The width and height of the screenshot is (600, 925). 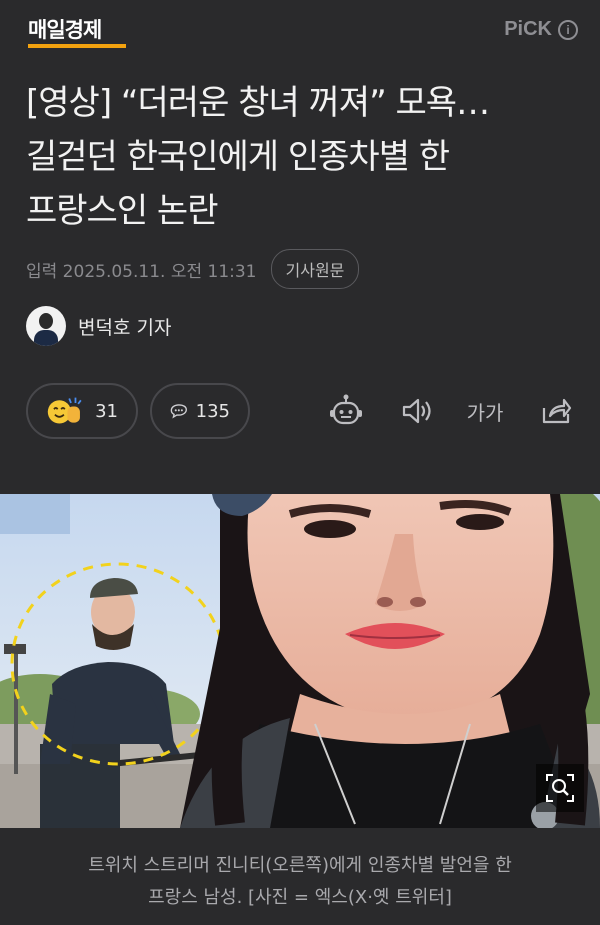 I want to click on clap-emoji-icon, so click(x=64, y=410).